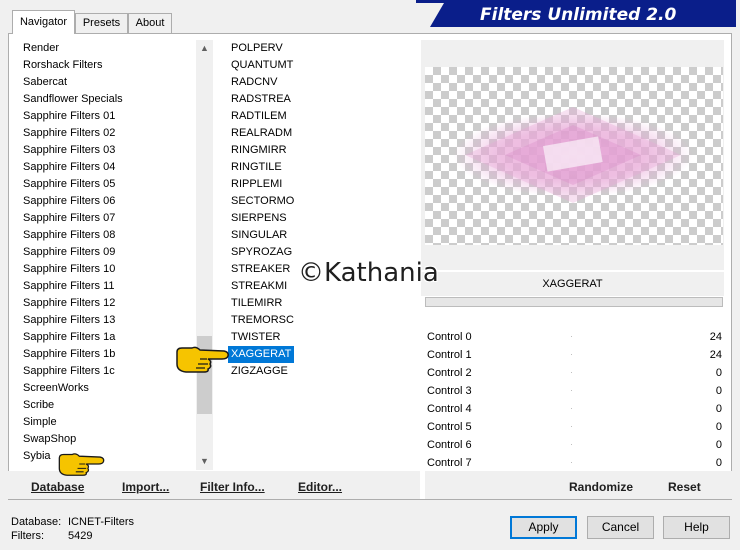  What do you see at coordinates (27, 536) in the screenshot?
I see `filters-label: Filters:` at bounding box center [27, 536].